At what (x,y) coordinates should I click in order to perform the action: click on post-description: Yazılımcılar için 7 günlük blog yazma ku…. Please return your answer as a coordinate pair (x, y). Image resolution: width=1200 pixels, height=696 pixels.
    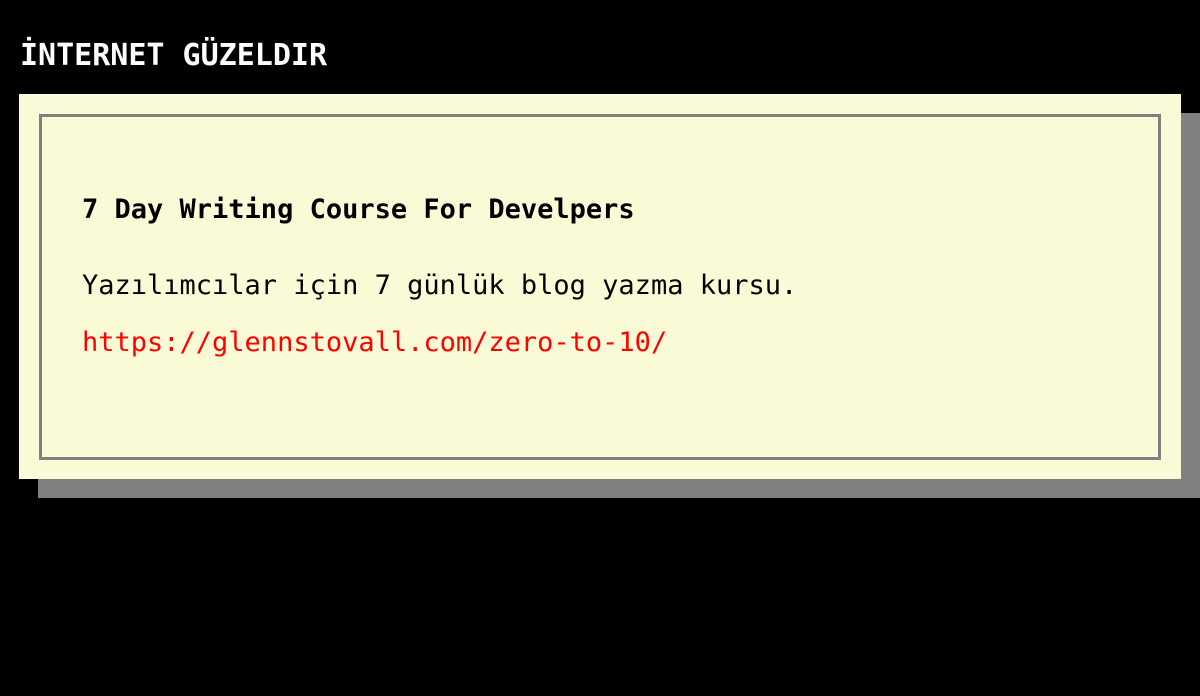
    Looking at the image, I should click on (440, 285).